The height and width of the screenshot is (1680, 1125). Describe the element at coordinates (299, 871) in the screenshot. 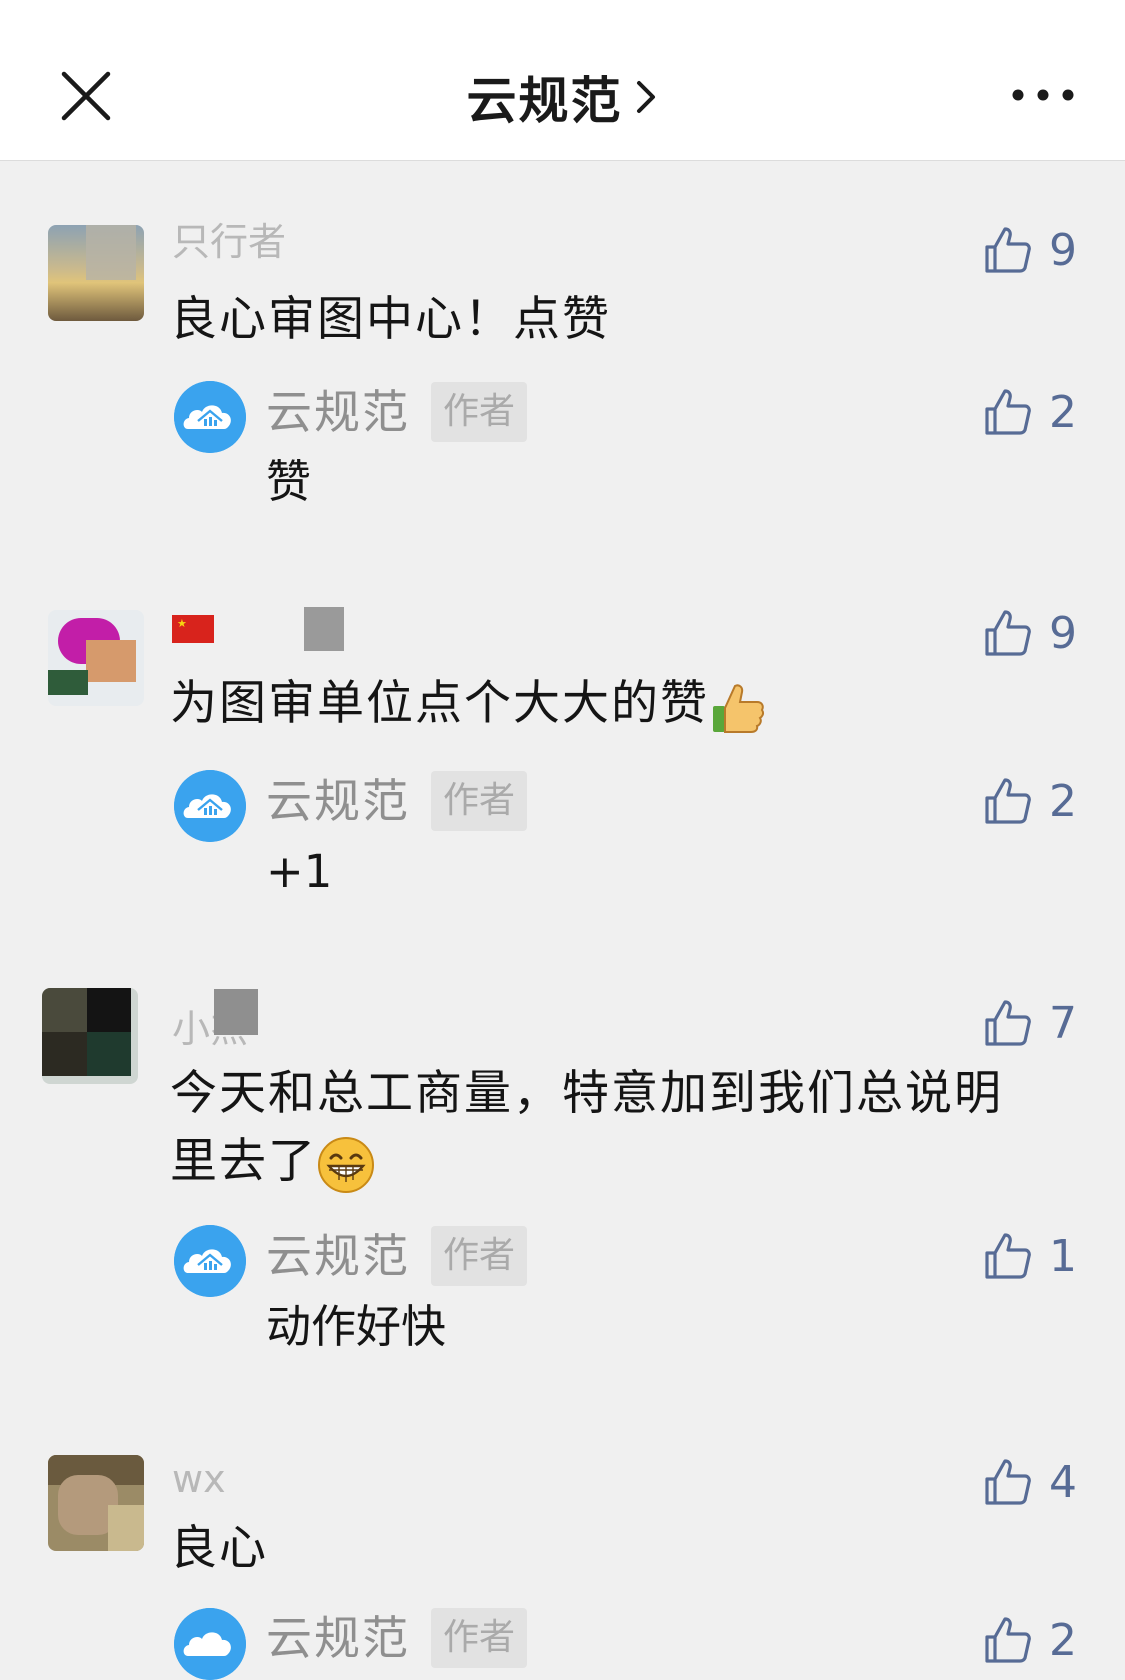

I see `reply-text: +1` at that location.